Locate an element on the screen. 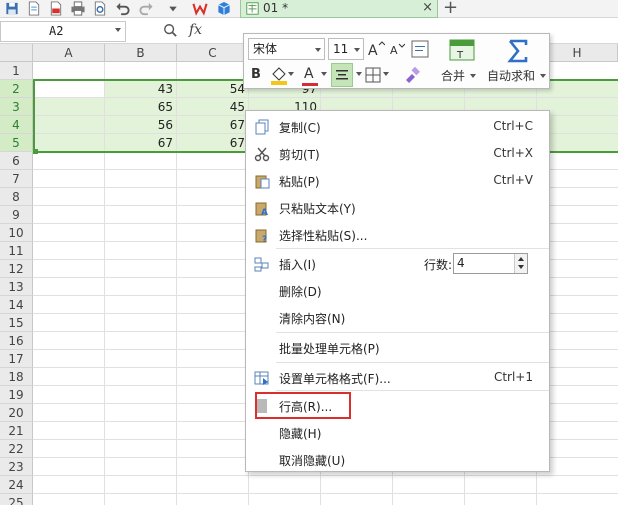  merge-icon: T is located at coordinates (462, 50).